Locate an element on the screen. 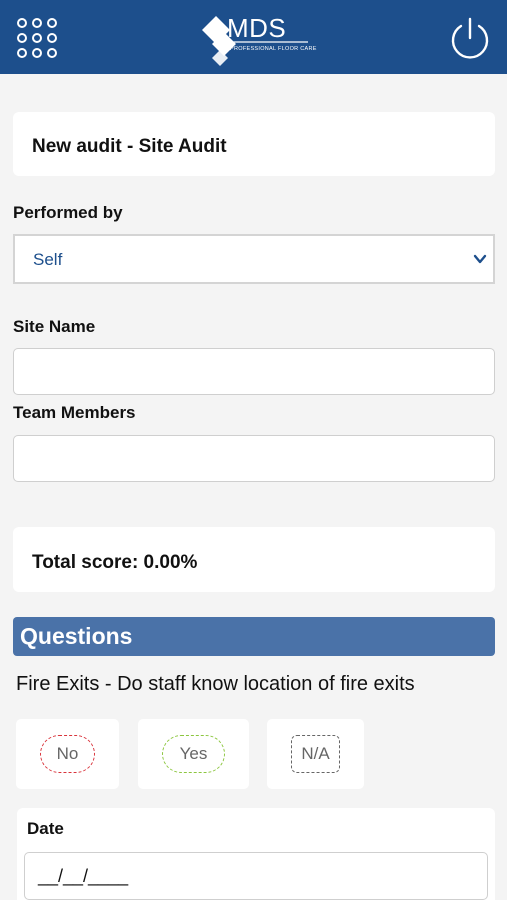 This screenshot has width=507, height=900. chevron-down-icon is located at coordinates (480, 259).